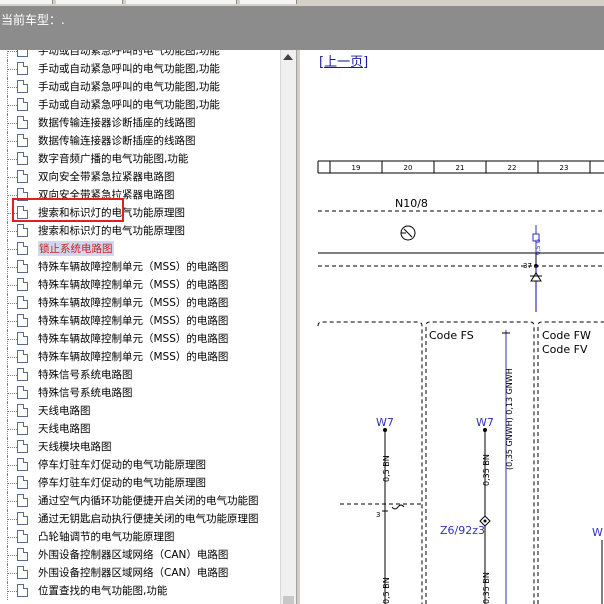 Image resolution: width=604 pixels, height=604 pixels. Describe the element at coordinates (288, 57) in the screenshot. I see `scroll-up-arrow-icon` at that location.